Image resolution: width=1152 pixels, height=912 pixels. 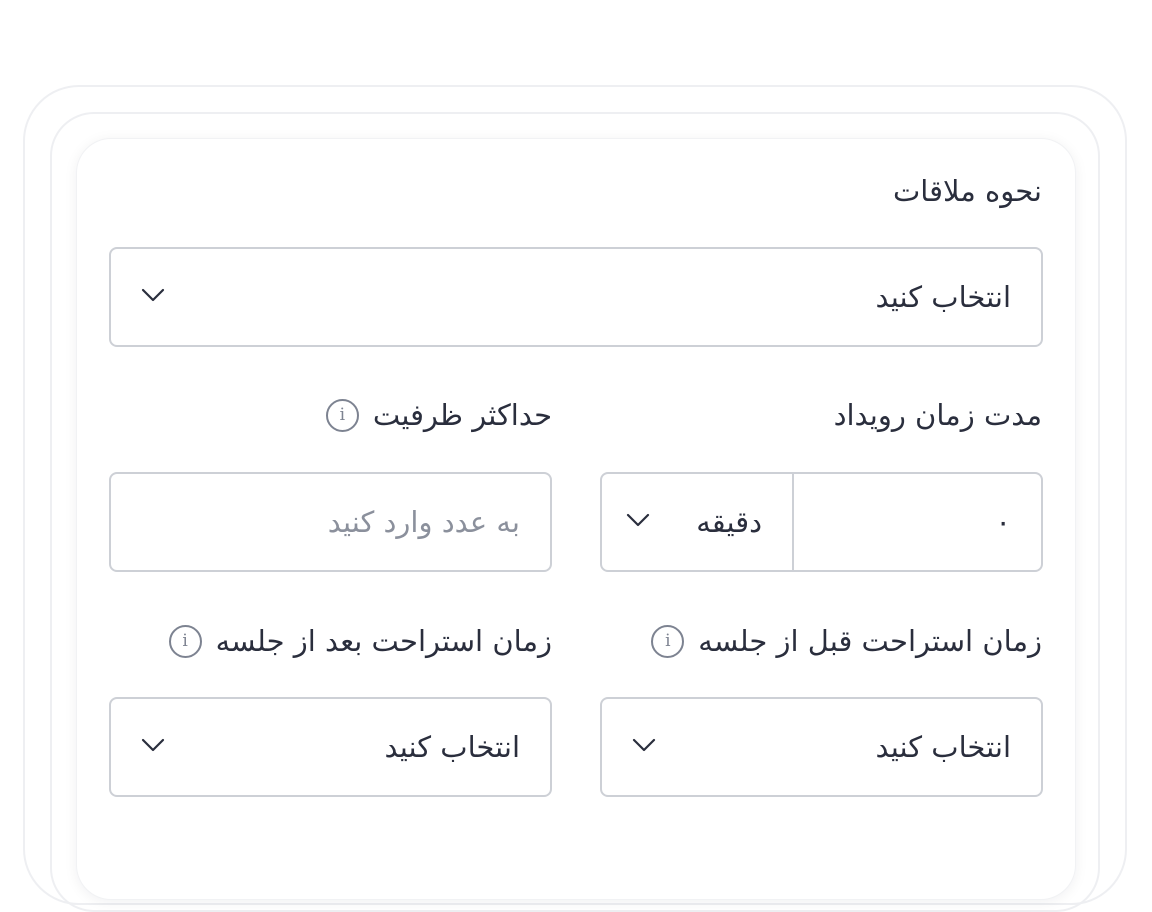 I want to click on event-duration-label-text: مدت زمان رویداد, so click(x=937, y=415).